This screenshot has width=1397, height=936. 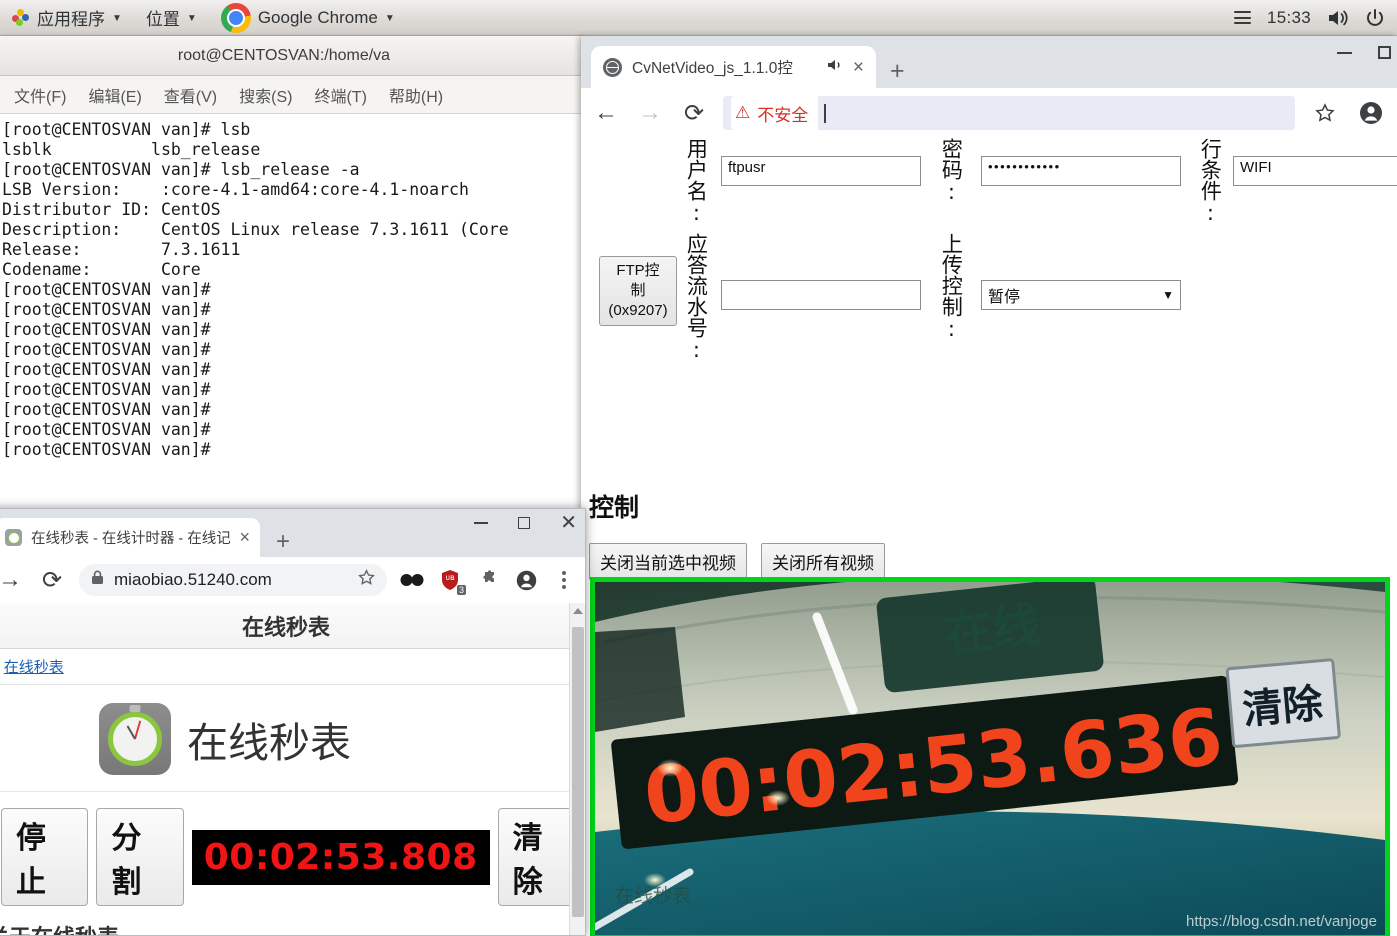 What do you see at coordinates (821, 171) in the screenshot?
I see `username-input: ftpusr` at bounding box center [821, 171].